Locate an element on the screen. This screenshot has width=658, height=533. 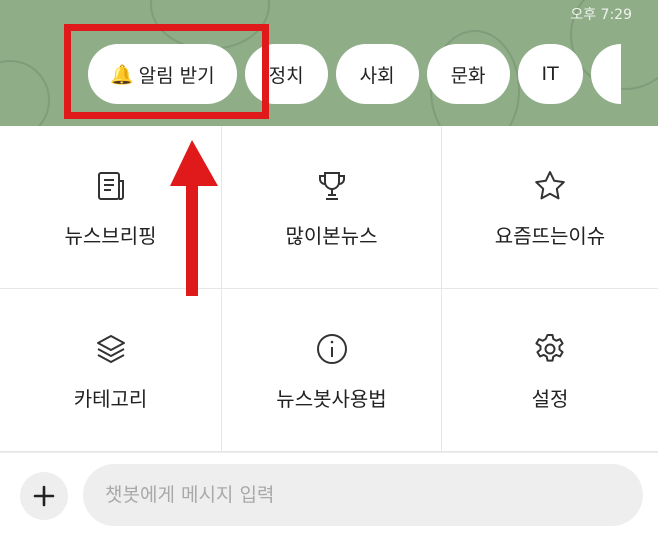
star-icon is located at coordinates (550, 186).